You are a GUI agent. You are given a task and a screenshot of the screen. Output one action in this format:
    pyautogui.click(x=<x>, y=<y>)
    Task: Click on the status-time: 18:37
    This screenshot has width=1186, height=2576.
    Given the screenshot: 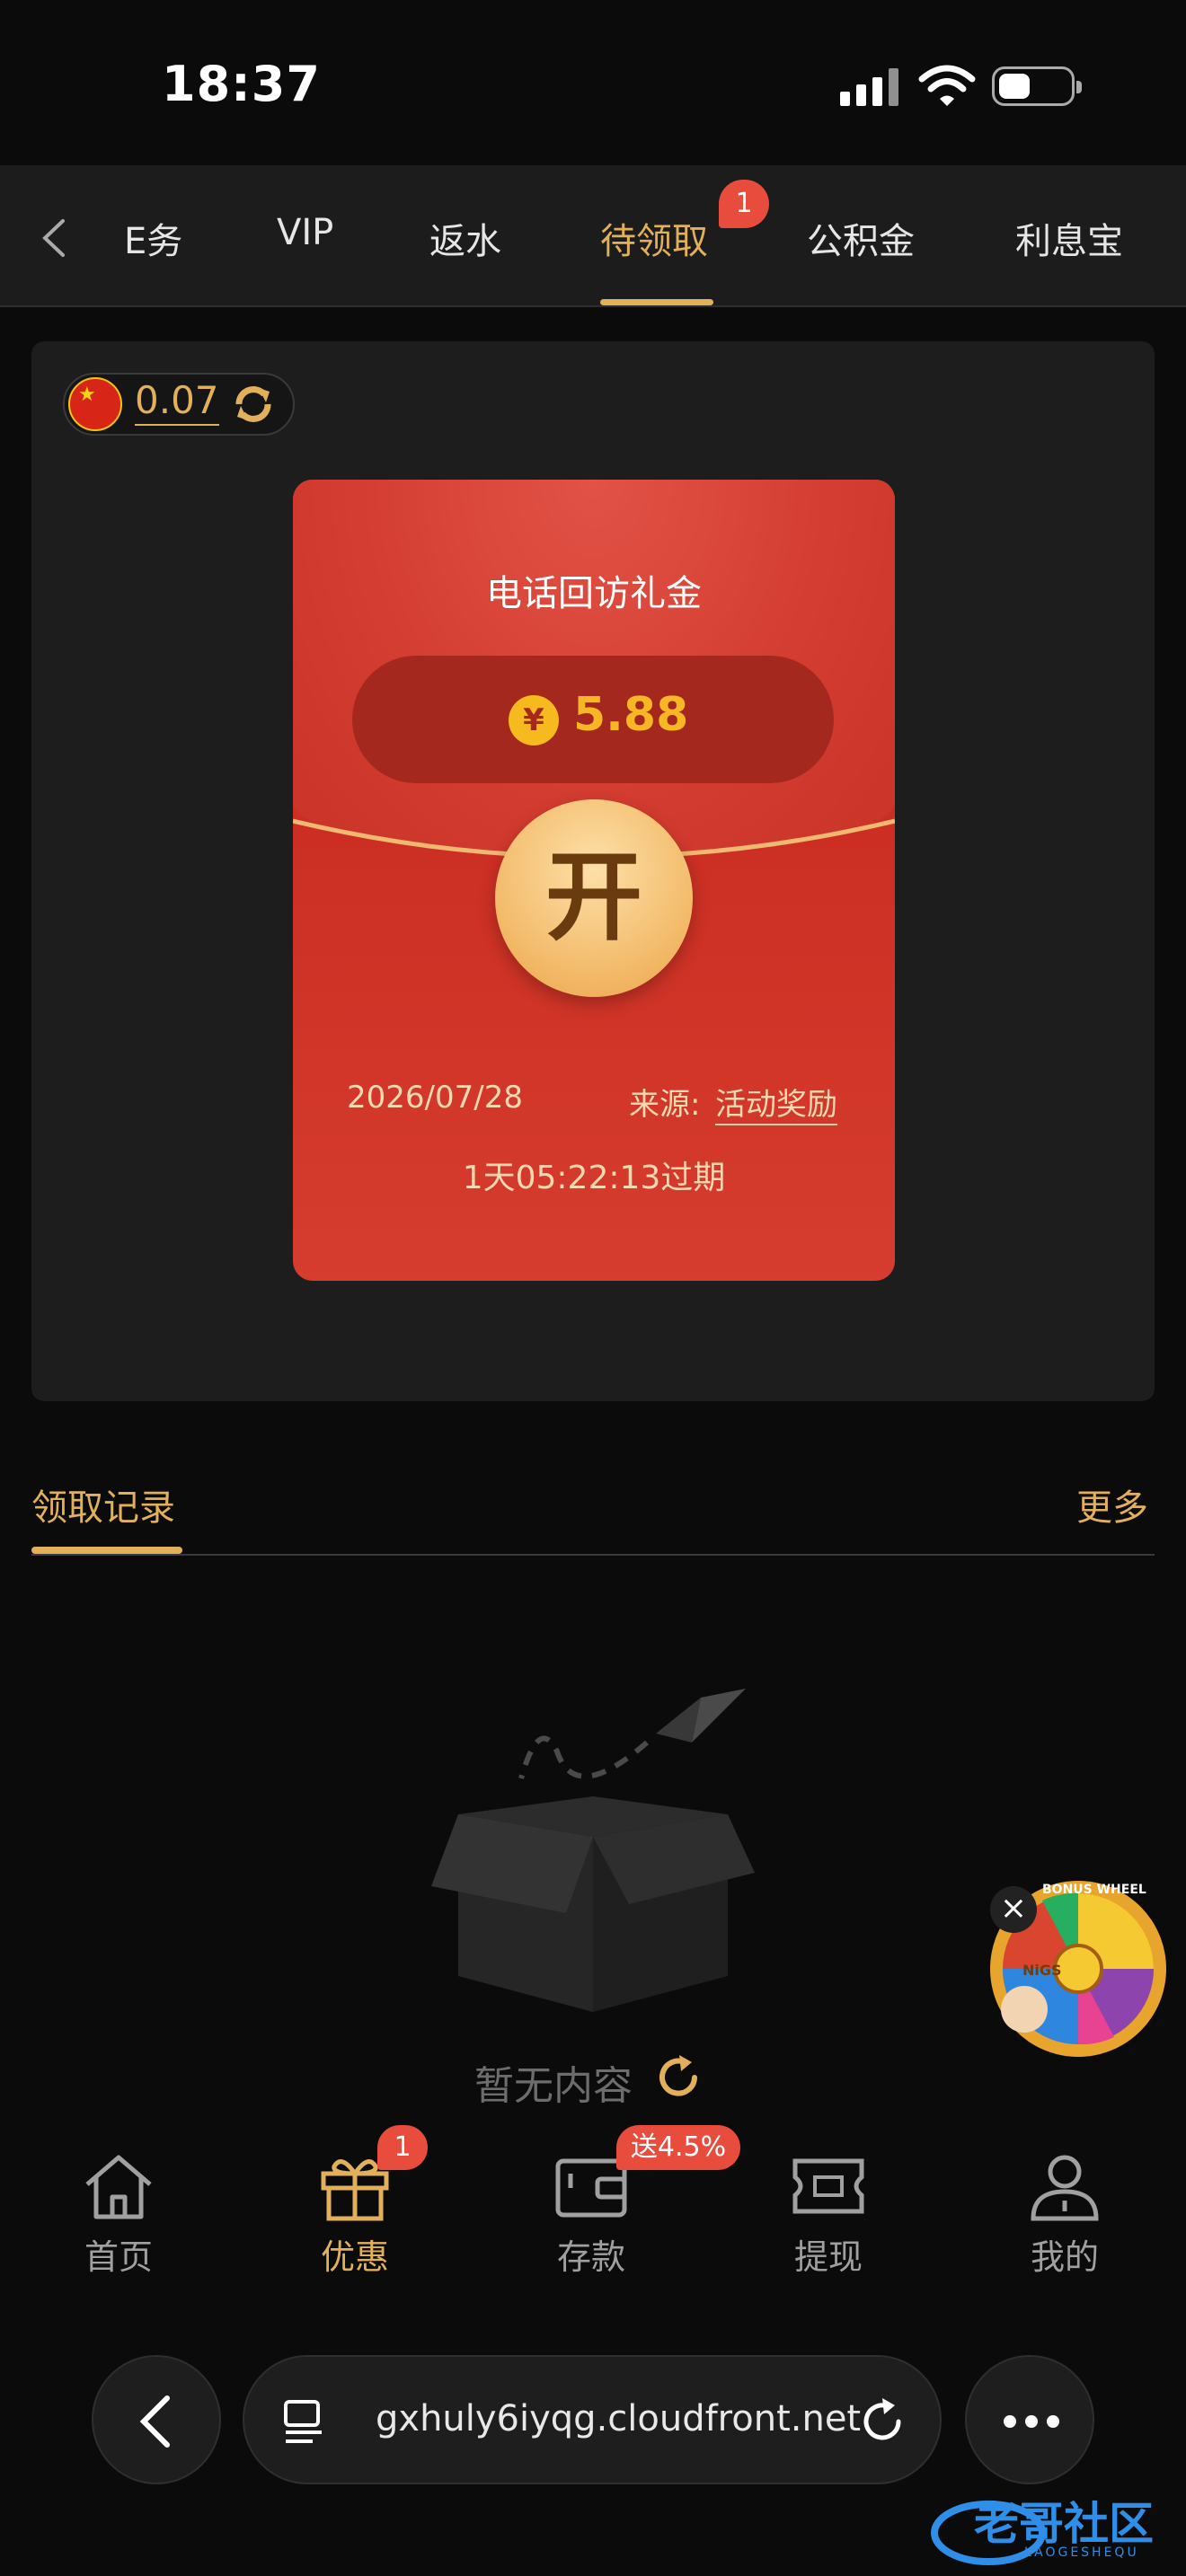 What is the action you would take?
    pyautogui.click(x=241, y=84)
    